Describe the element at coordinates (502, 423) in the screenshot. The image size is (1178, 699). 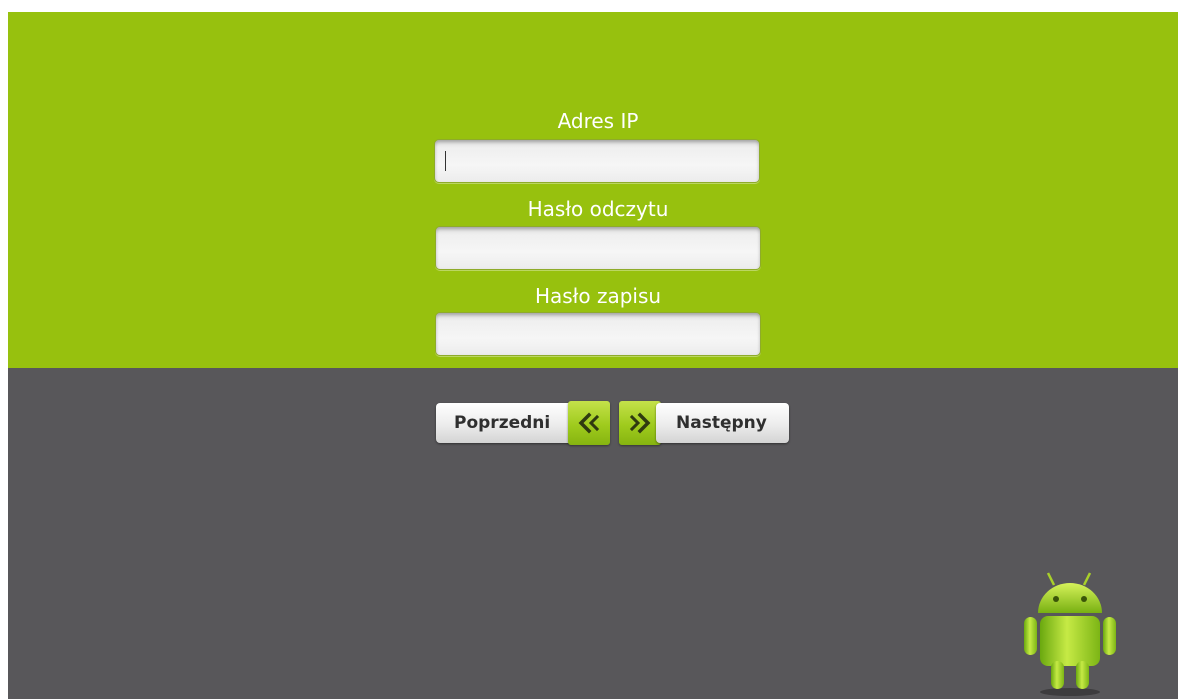
I see `previous-button-label: Poprzedni` at that location.